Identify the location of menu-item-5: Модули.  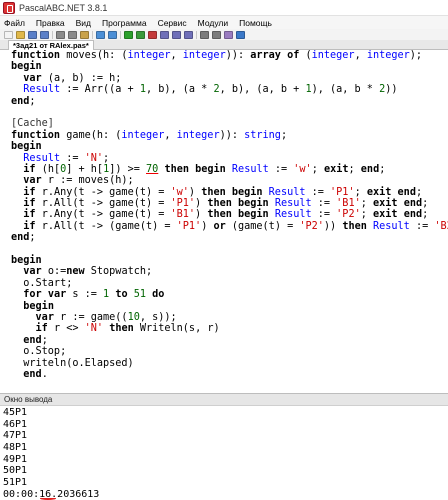
(213, 23).